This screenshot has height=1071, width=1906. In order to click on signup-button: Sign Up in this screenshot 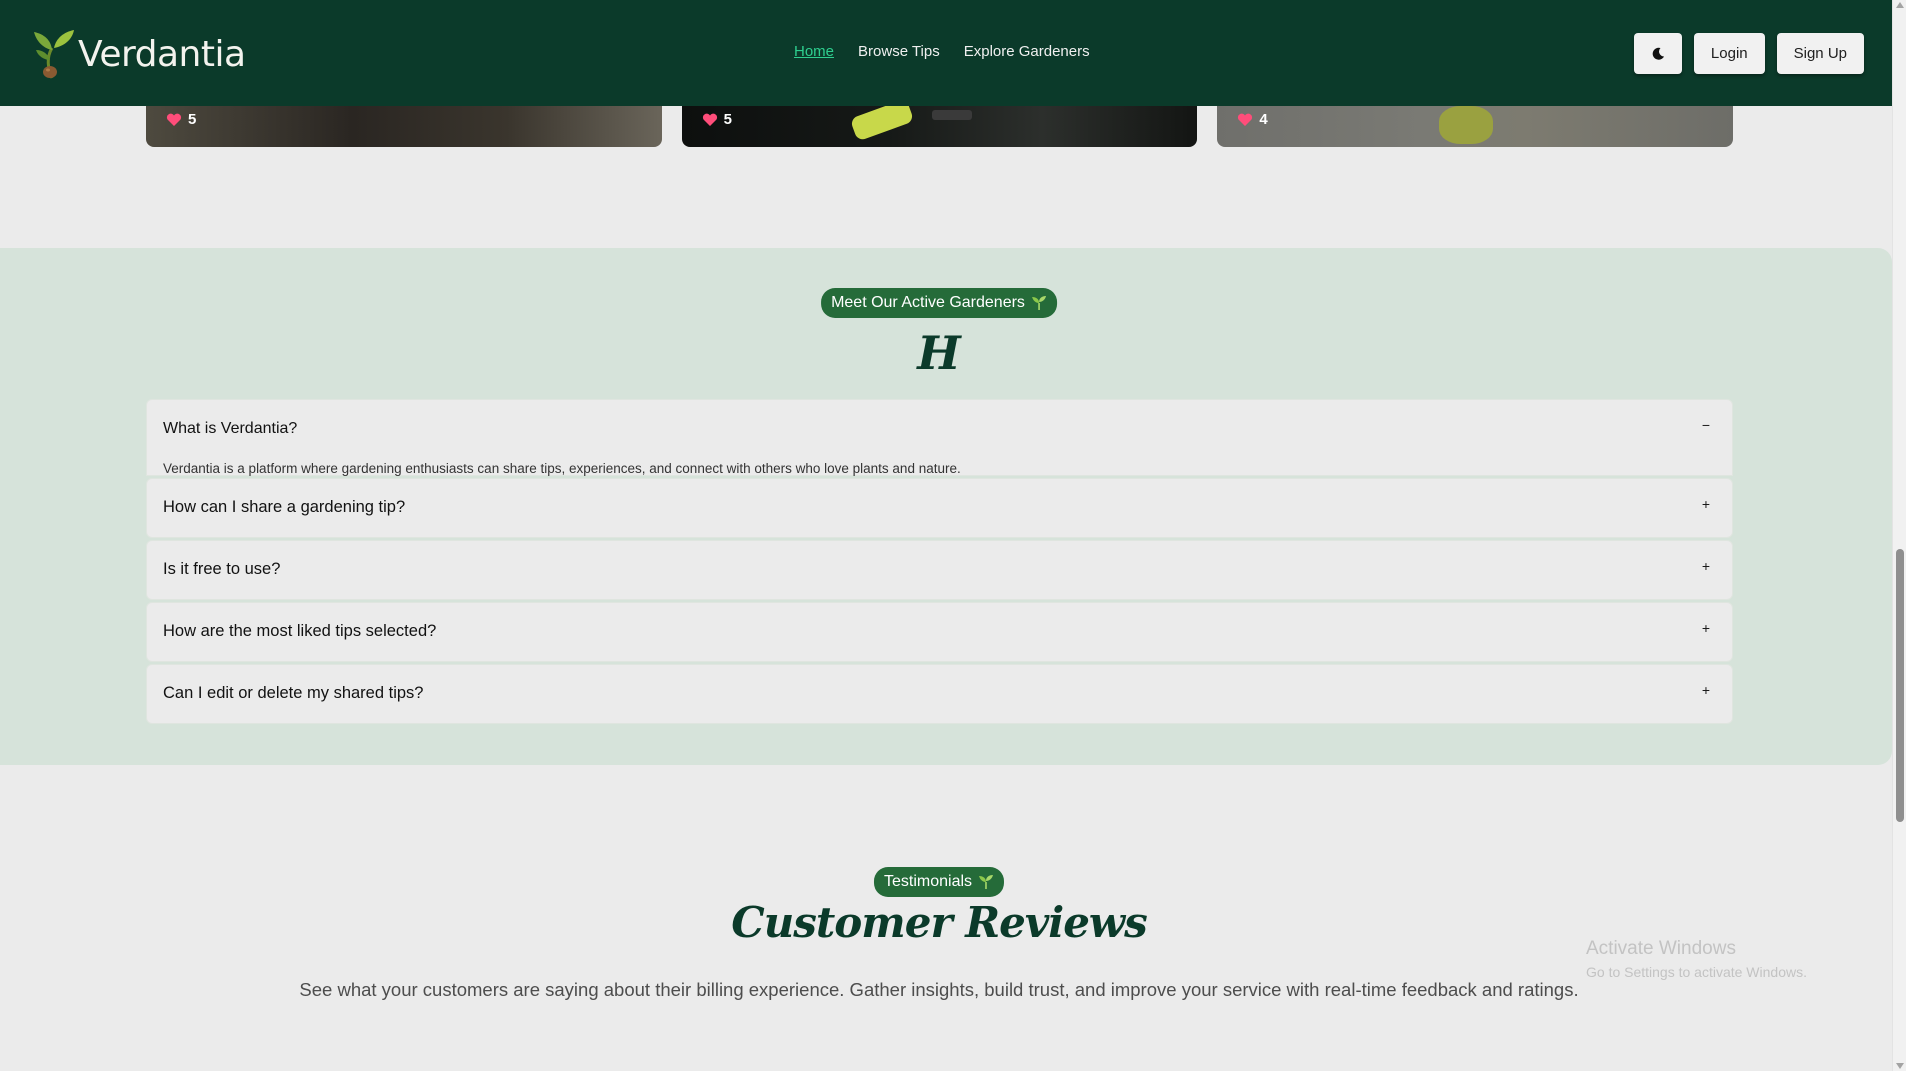, I will do `click(1820, 53)`.